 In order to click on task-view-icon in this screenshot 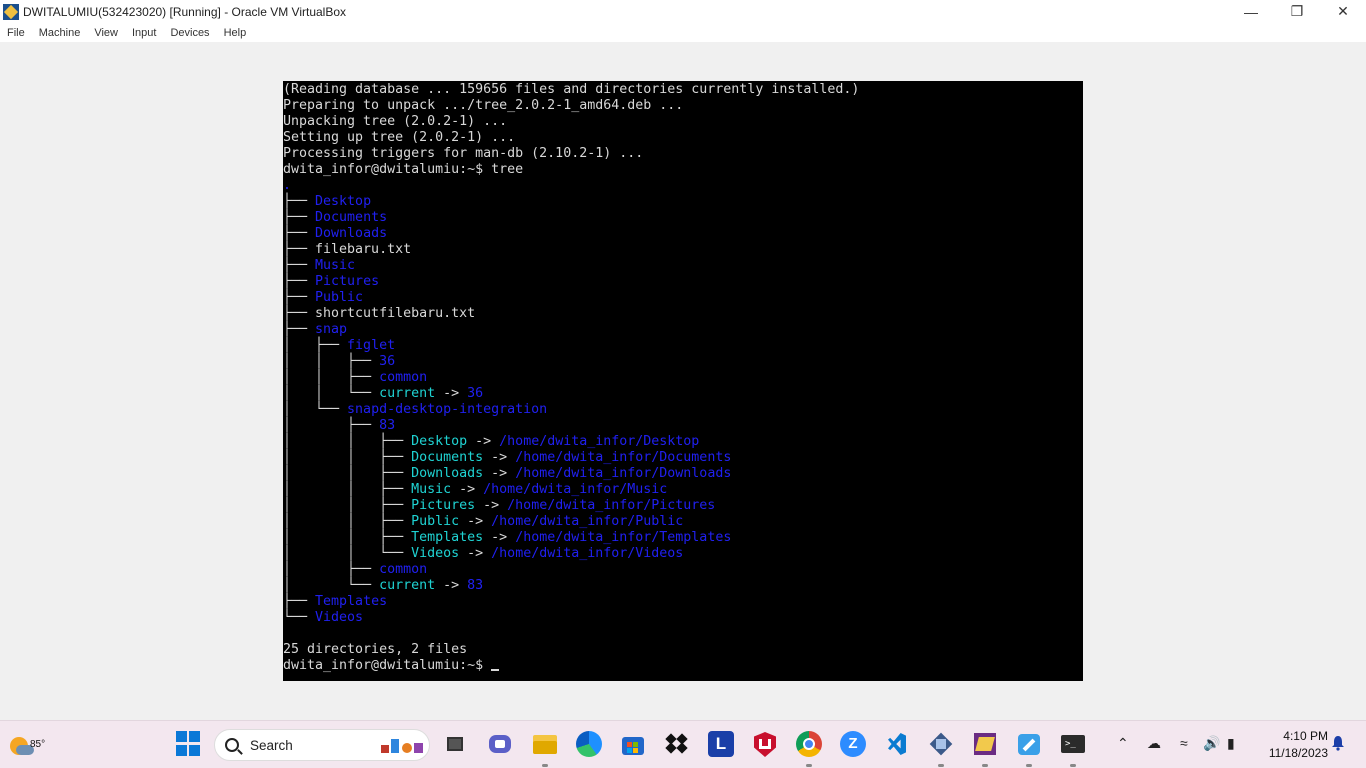, I will do `click(456, 744)`.